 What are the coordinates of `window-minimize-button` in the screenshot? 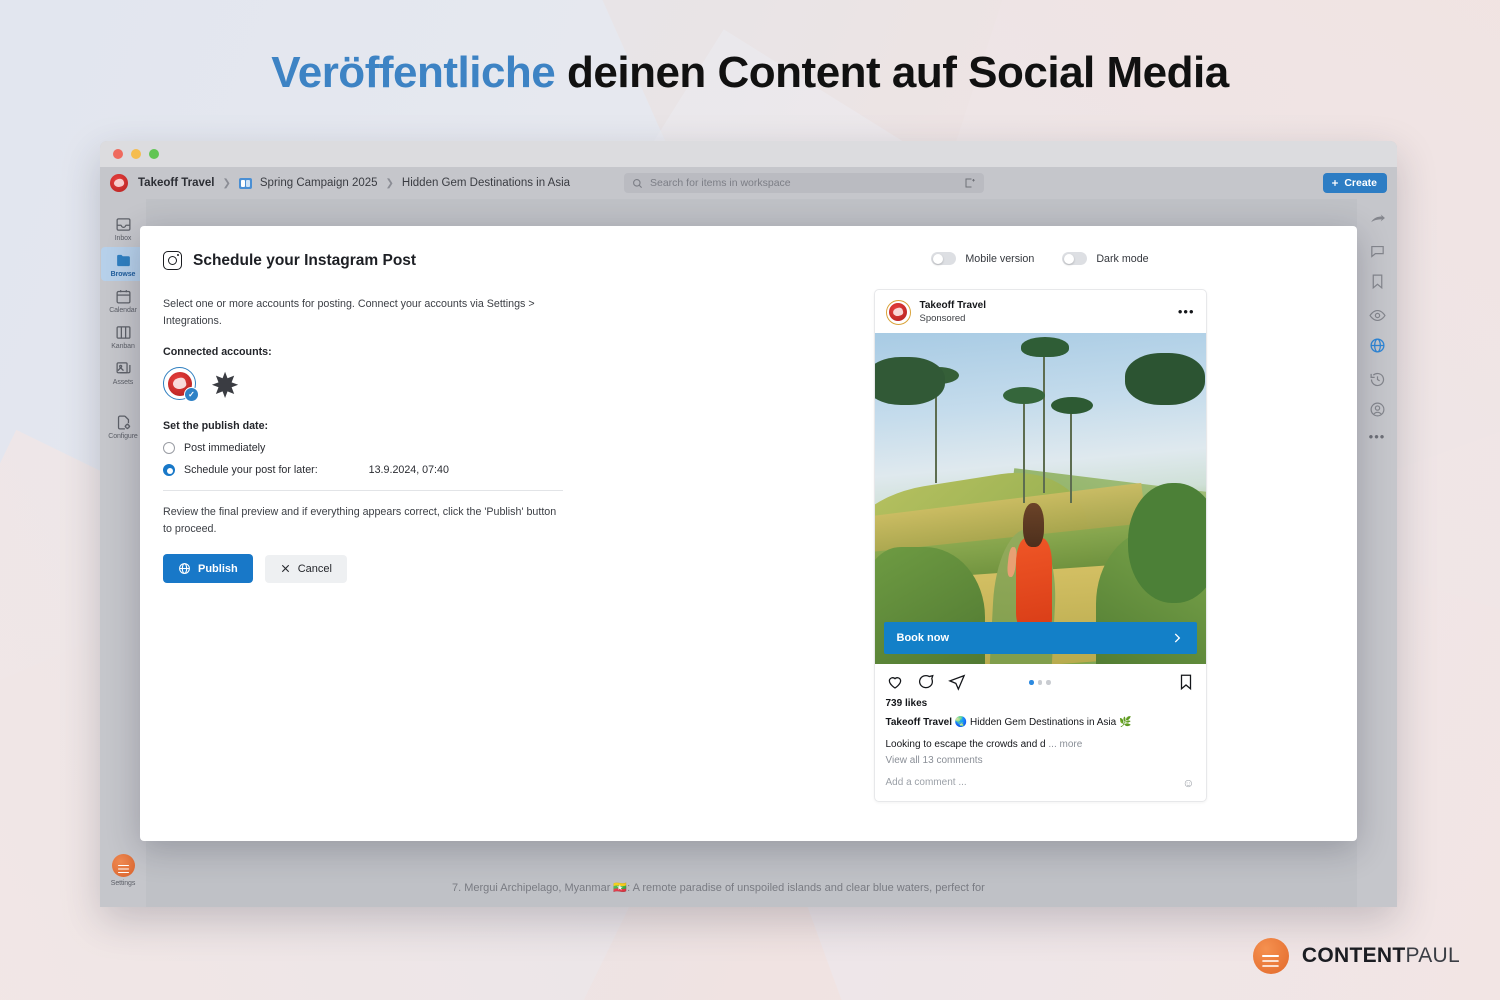 It's located at (136, 154).